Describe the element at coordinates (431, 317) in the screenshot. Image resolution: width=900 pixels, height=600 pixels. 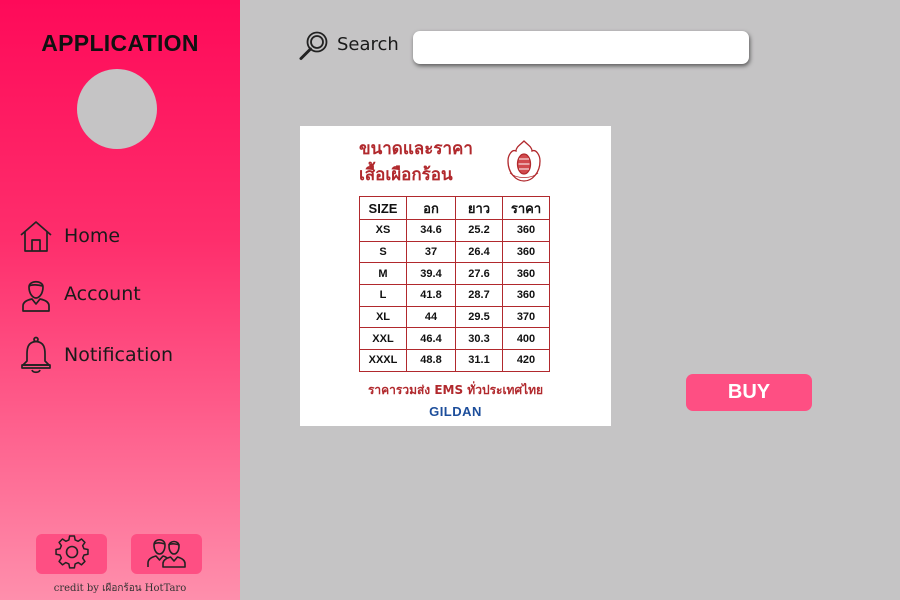
I see `table-cell: 44` at that location.